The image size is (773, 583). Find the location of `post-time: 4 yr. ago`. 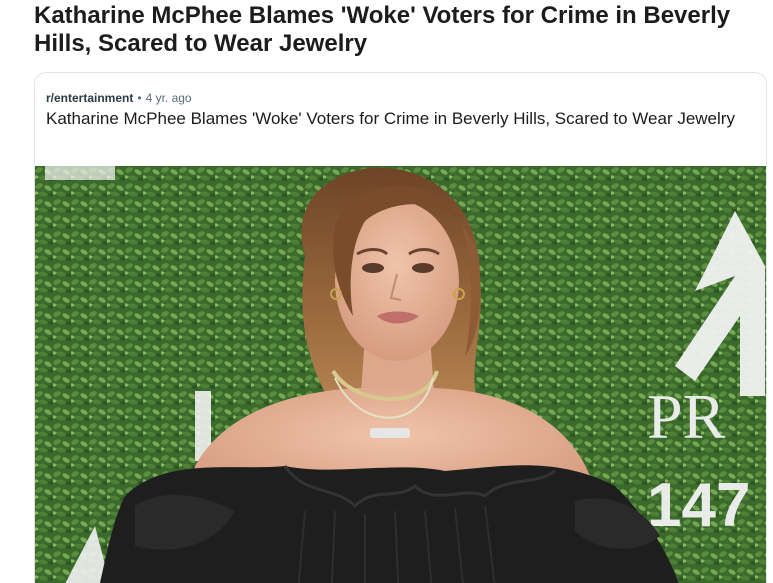

post-time: 4 yr. ago is located at coordinates (168, 98).